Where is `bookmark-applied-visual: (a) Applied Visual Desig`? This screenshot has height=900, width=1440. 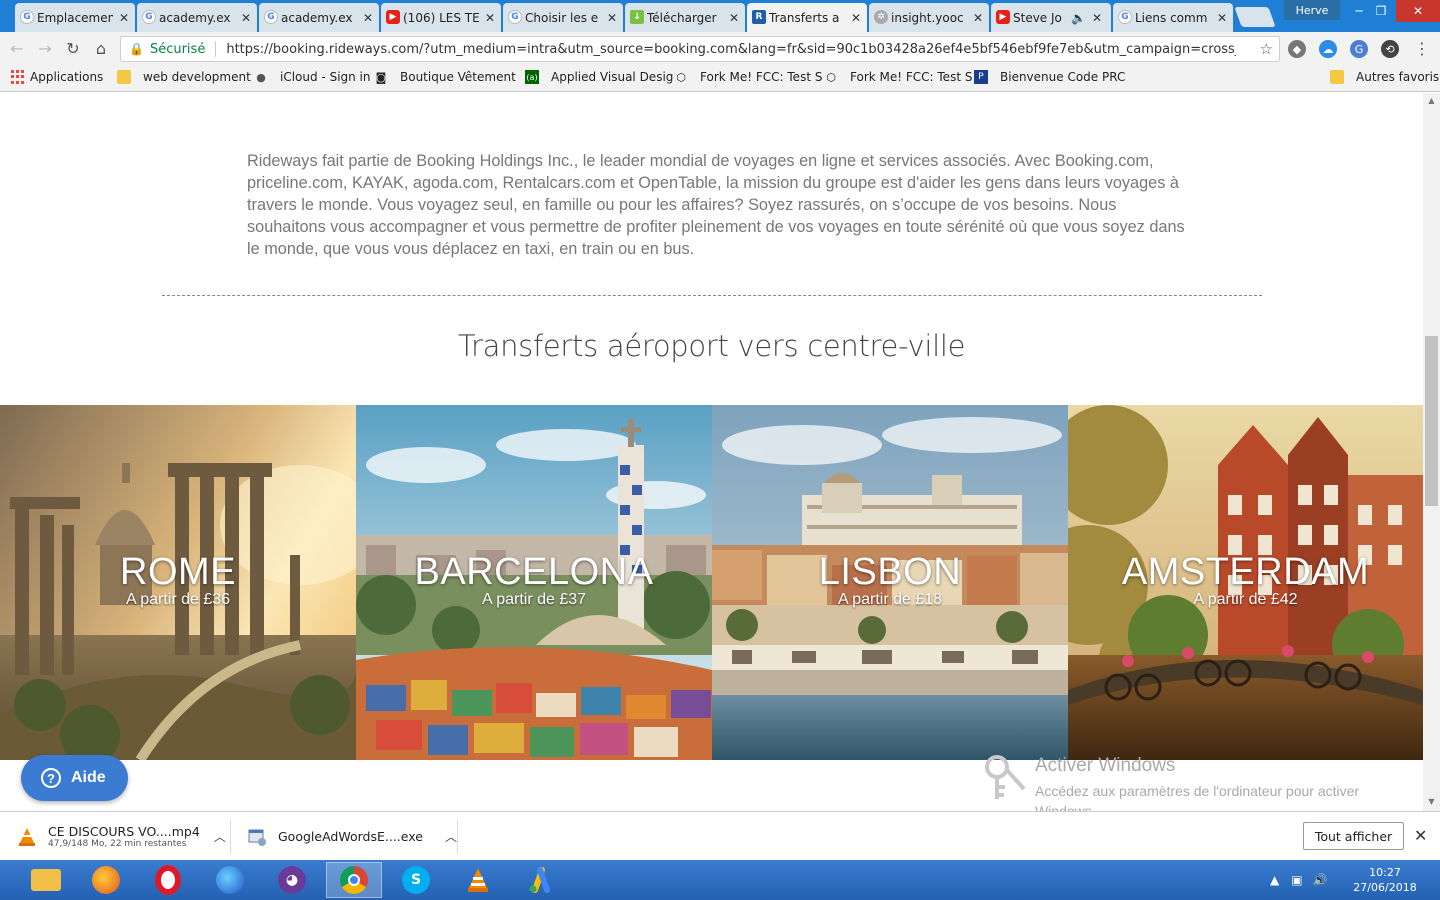 bookmark-applied-visual: (a) Applied Visual Desig is located at coordinates (599, 77).